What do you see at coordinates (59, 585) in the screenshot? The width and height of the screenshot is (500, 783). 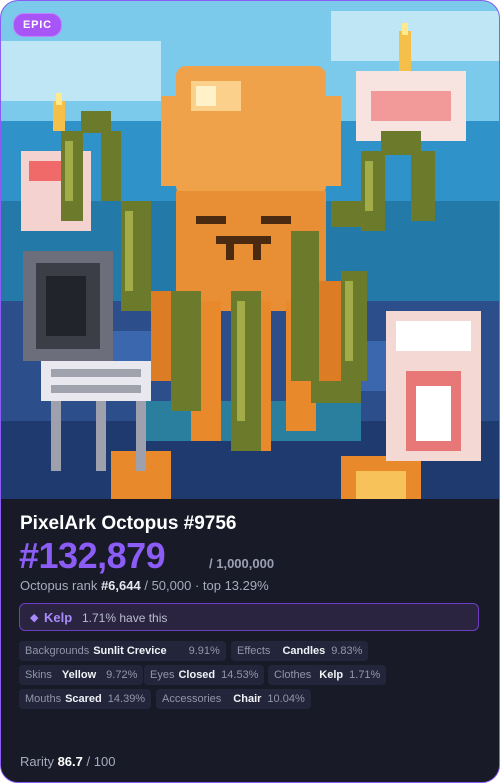 I see `octopus-rank-label: Octopus rank` at bounding box center [59, 585].